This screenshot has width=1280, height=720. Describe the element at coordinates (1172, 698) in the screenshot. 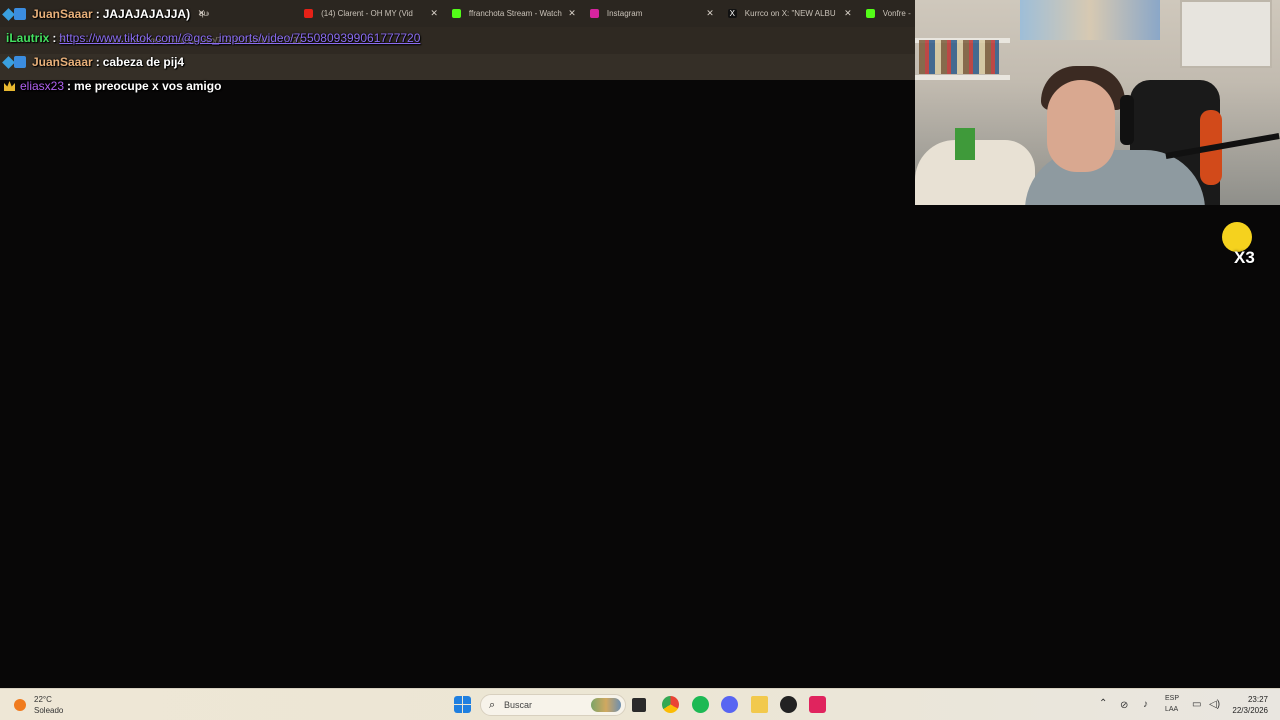

I see `language-indicator: ESP` at that location.